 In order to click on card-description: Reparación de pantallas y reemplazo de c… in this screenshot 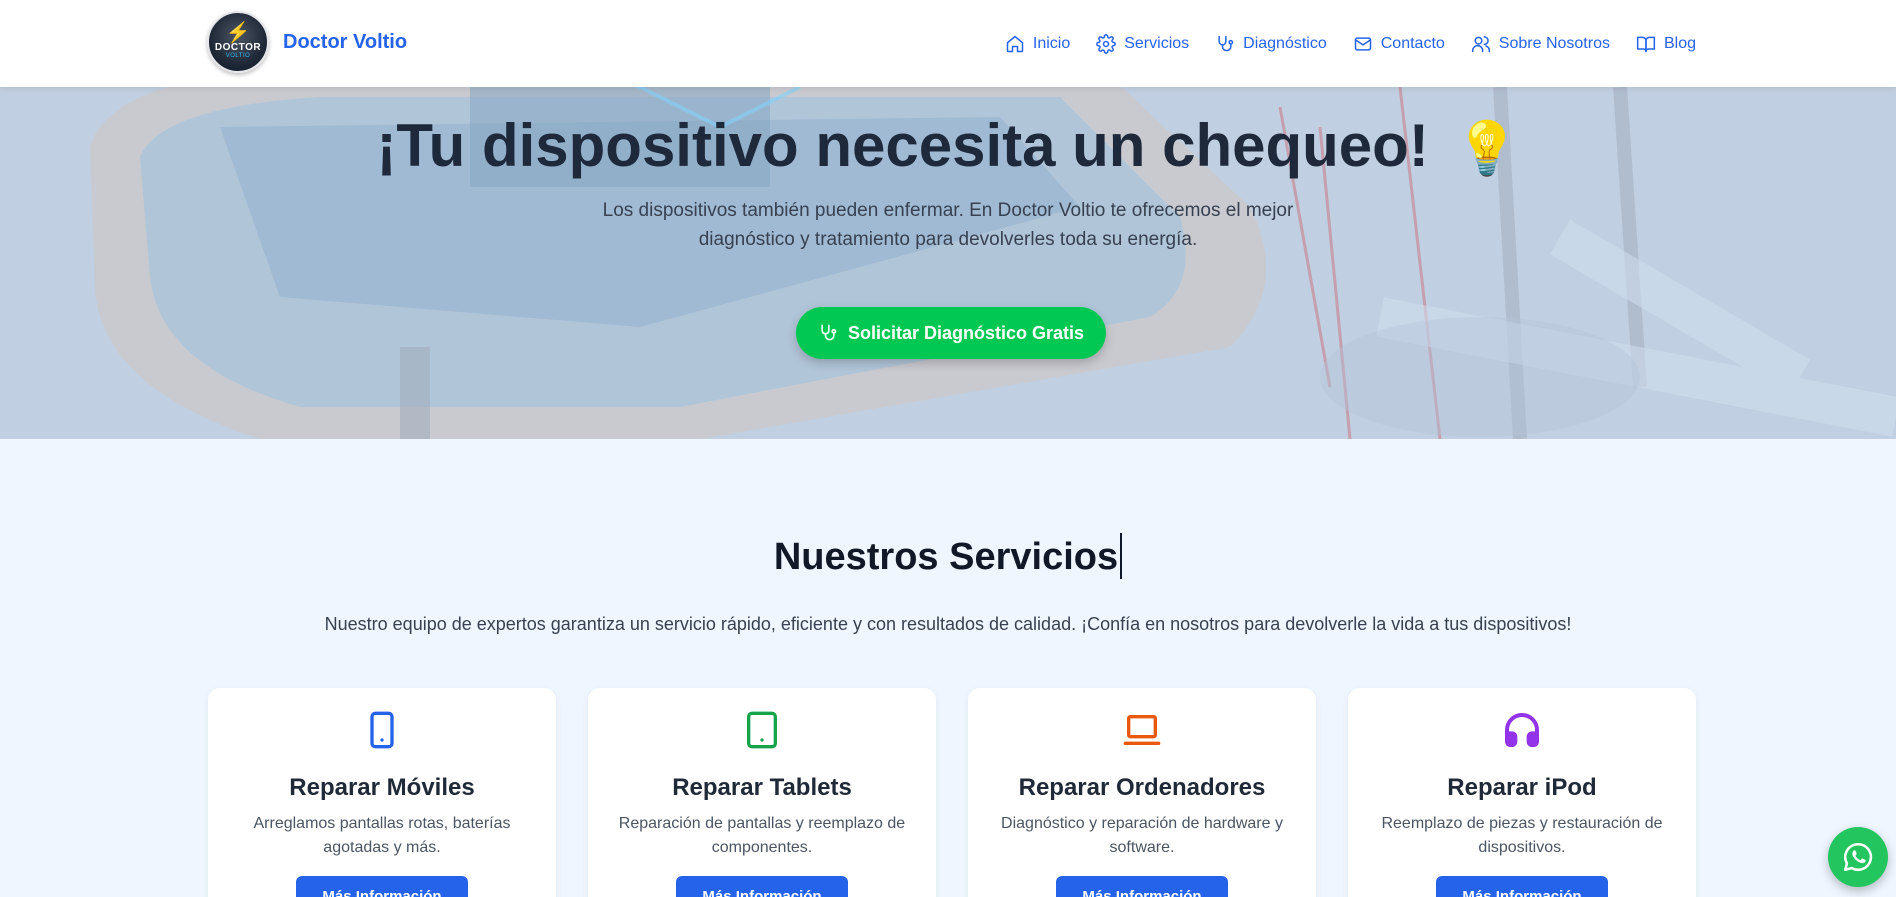, I will do `click(762, 835)`.